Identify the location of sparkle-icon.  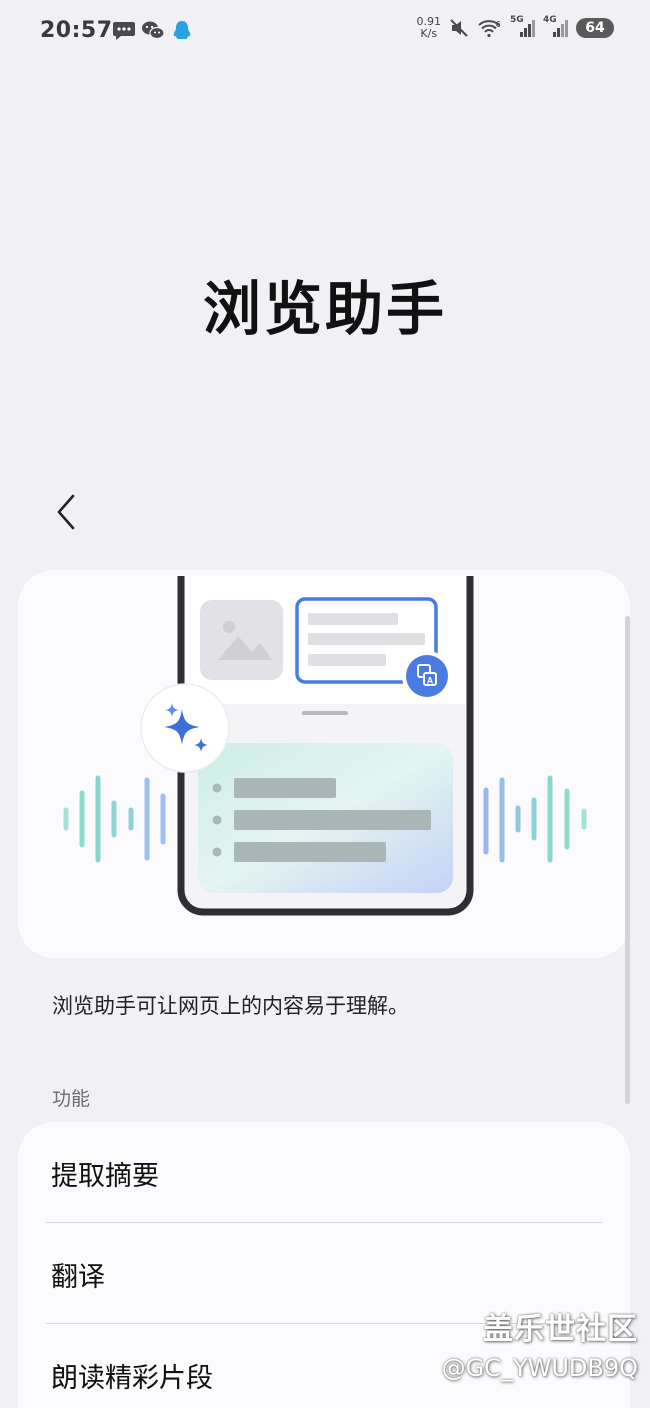
(185, 728).